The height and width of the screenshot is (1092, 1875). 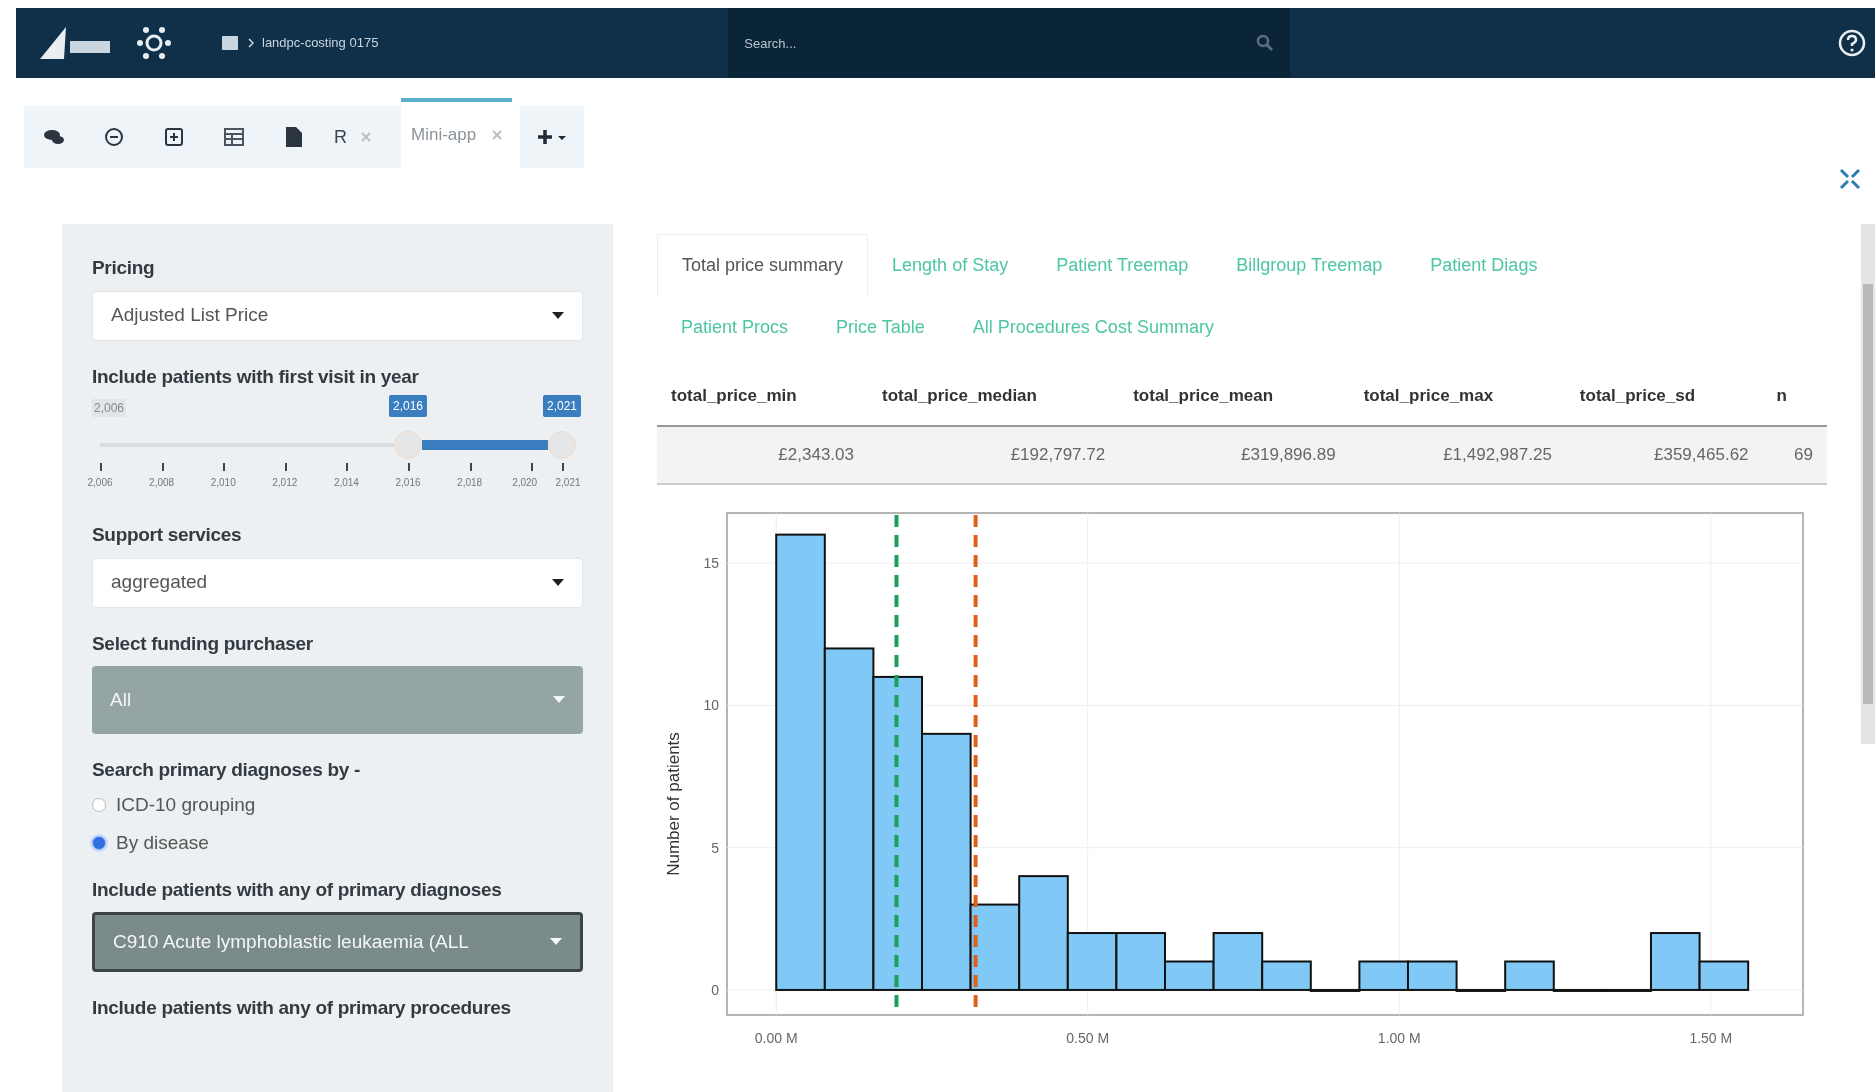 What do you see at coordinates (880, 327) in the screenshot?
I see `content-tab: Price Table` at bounding box center [880, 327].